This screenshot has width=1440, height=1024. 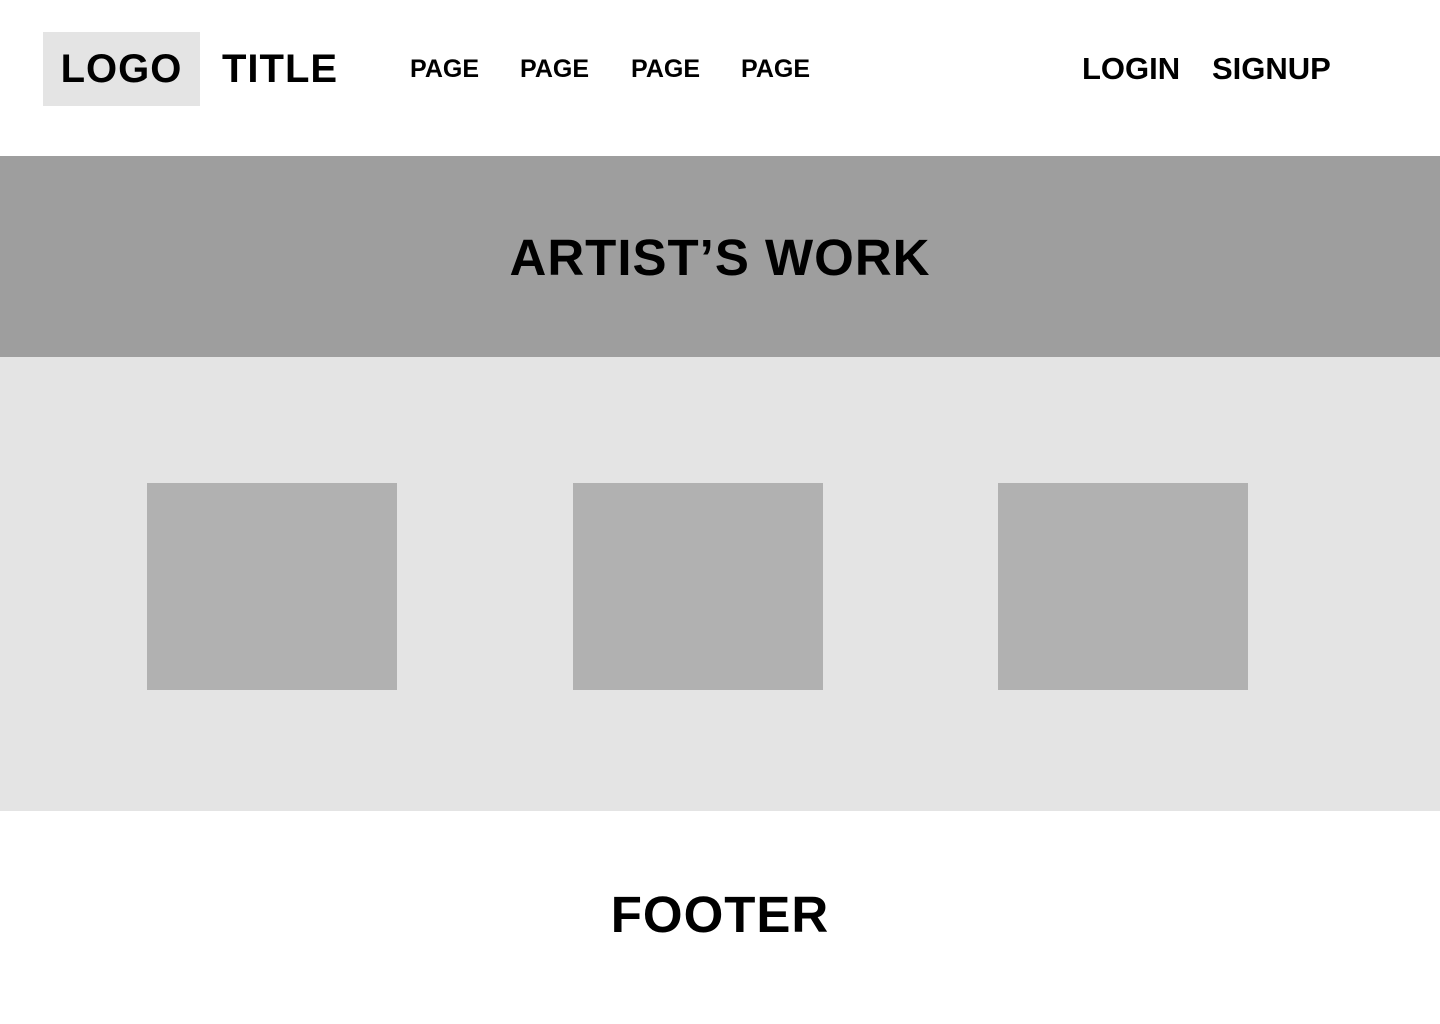 What do you see at coordinates (775, 69) in the screenshot?
I see `nav-link-page-4: PAGE` at bounding box center [775, 69].